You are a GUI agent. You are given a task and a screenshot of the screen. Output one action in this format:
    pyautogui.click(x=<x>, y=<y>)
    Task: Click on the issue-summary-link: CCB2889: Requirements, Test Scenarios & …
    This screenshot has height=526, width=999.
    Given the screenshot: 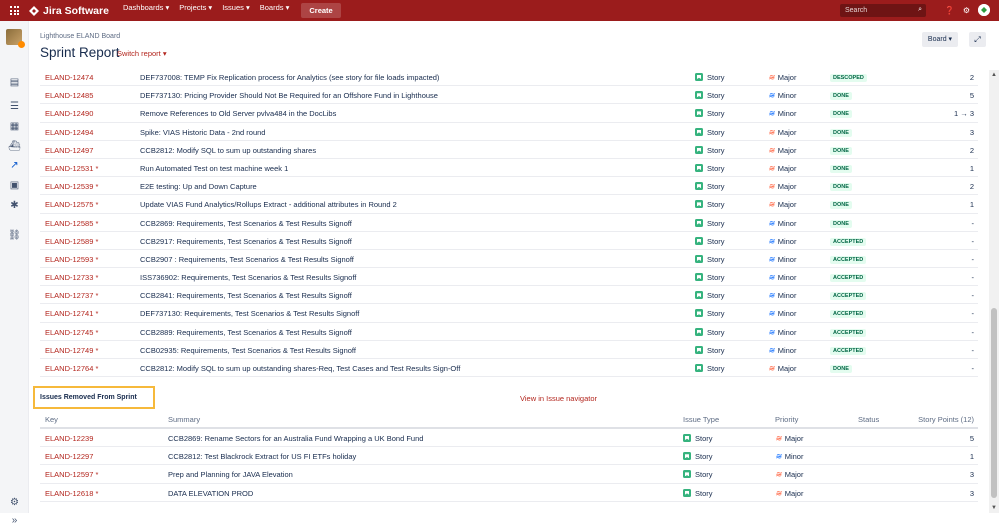 What is the action you would take?
    pyautogui.click(x=246, y=332)
    